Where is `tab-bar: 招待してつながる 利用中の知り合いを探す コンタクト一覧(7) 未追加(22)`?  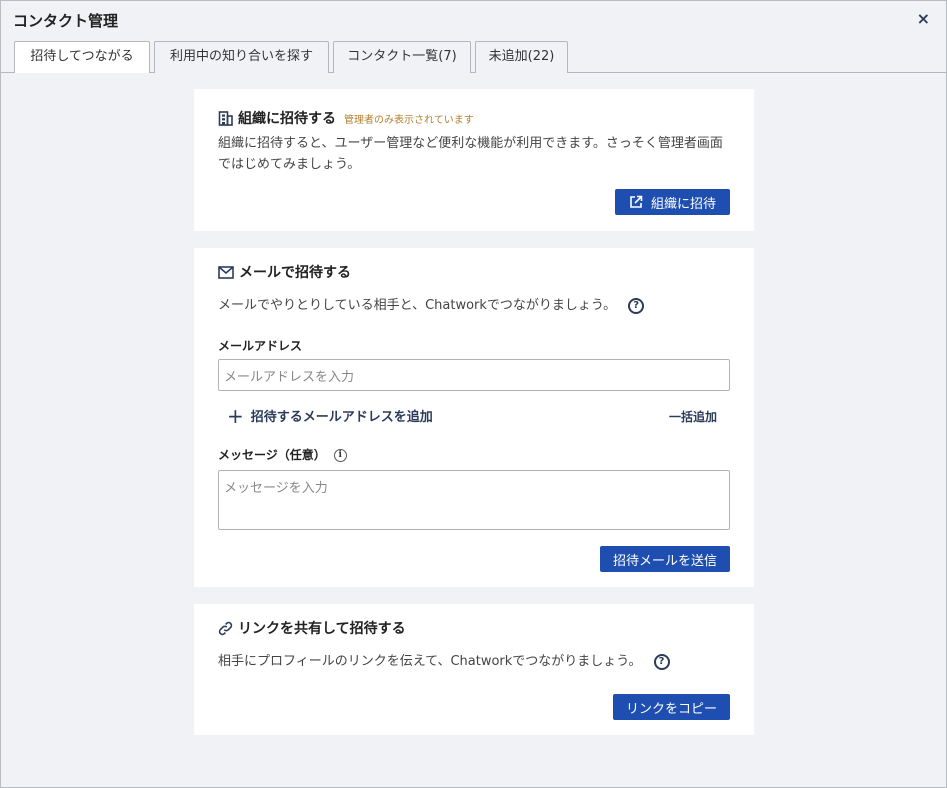
tab-bar: 招待してつながる 利用中の知り合いを探す コンタクト一覧(7) 未追加(22) is located at coordinates (473, 57).